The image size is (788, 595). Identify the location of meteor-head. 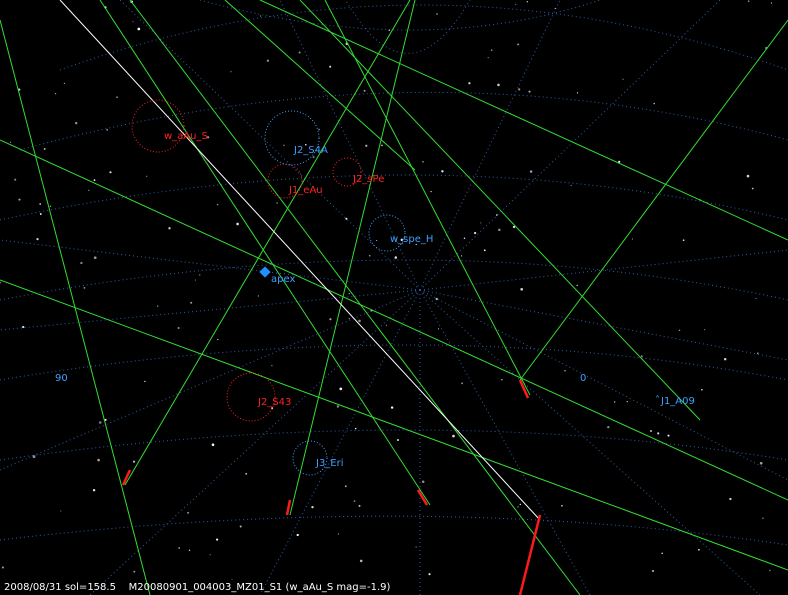
(530, 554).